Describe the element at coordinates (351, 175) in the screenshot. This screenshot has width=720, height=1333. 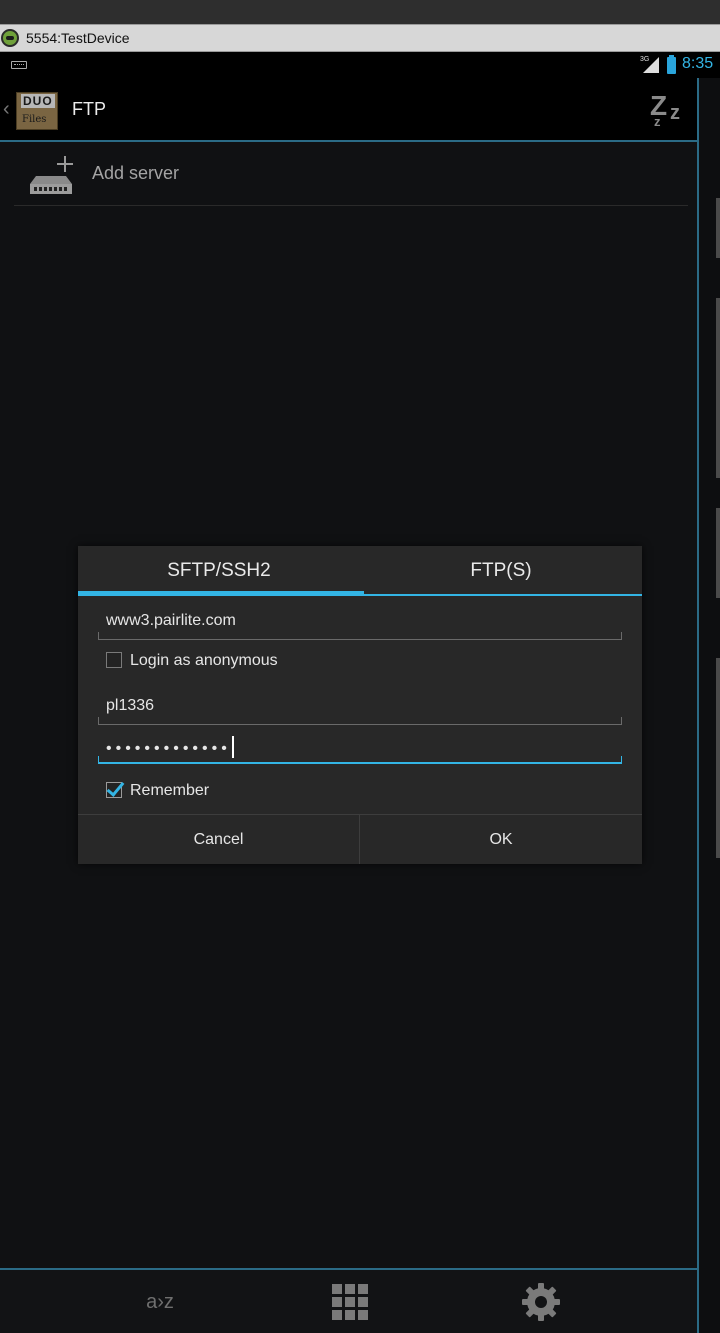
I see `add-server-item: Add server` at that location.